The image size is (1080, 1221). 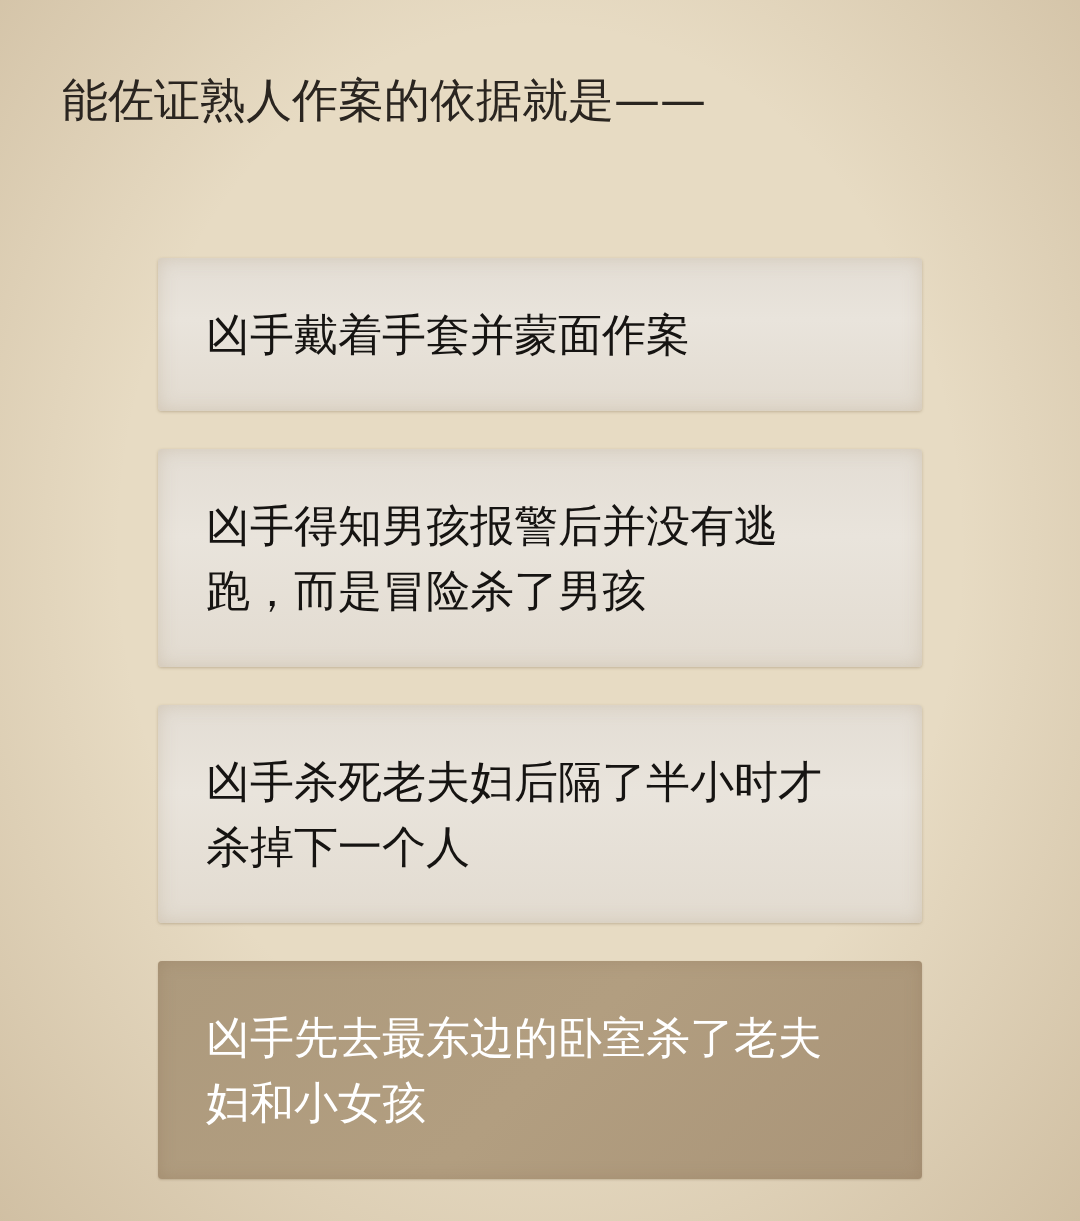 I want to click on answer-option: 凶手得知男孩报警后并没有逃跑，而是冒险杀了男孩, so click(x=540, y=558).